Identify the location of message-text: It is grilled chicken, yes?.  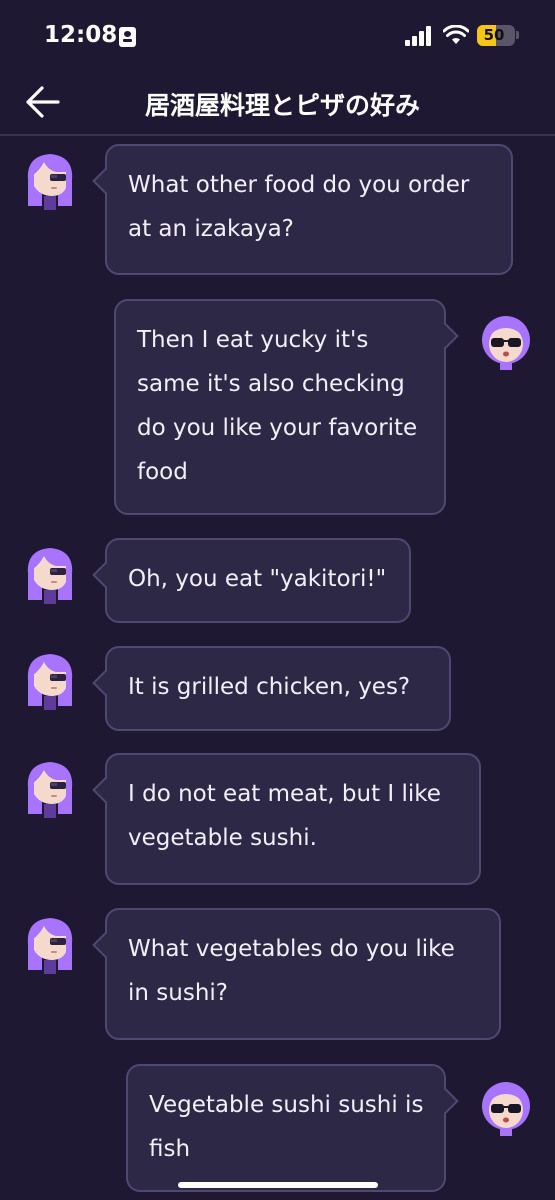
(269, 687).